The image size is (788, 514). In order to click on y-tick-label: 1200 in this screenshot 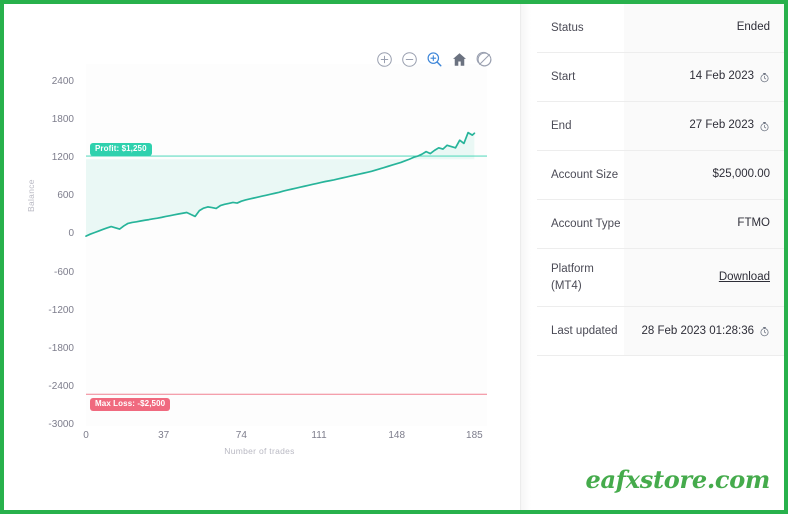, I will do `click(62, 158)`.